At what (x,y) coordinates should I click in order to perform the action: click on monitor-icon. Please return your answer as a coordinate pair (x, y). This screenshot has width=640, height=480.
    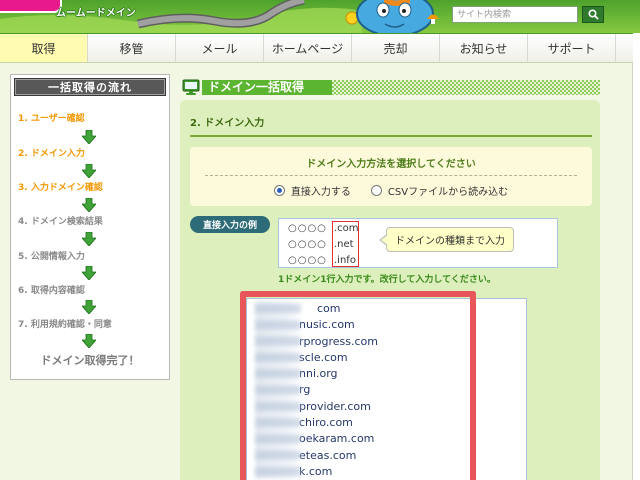
    Looking at the image, I should click on (191, 87).